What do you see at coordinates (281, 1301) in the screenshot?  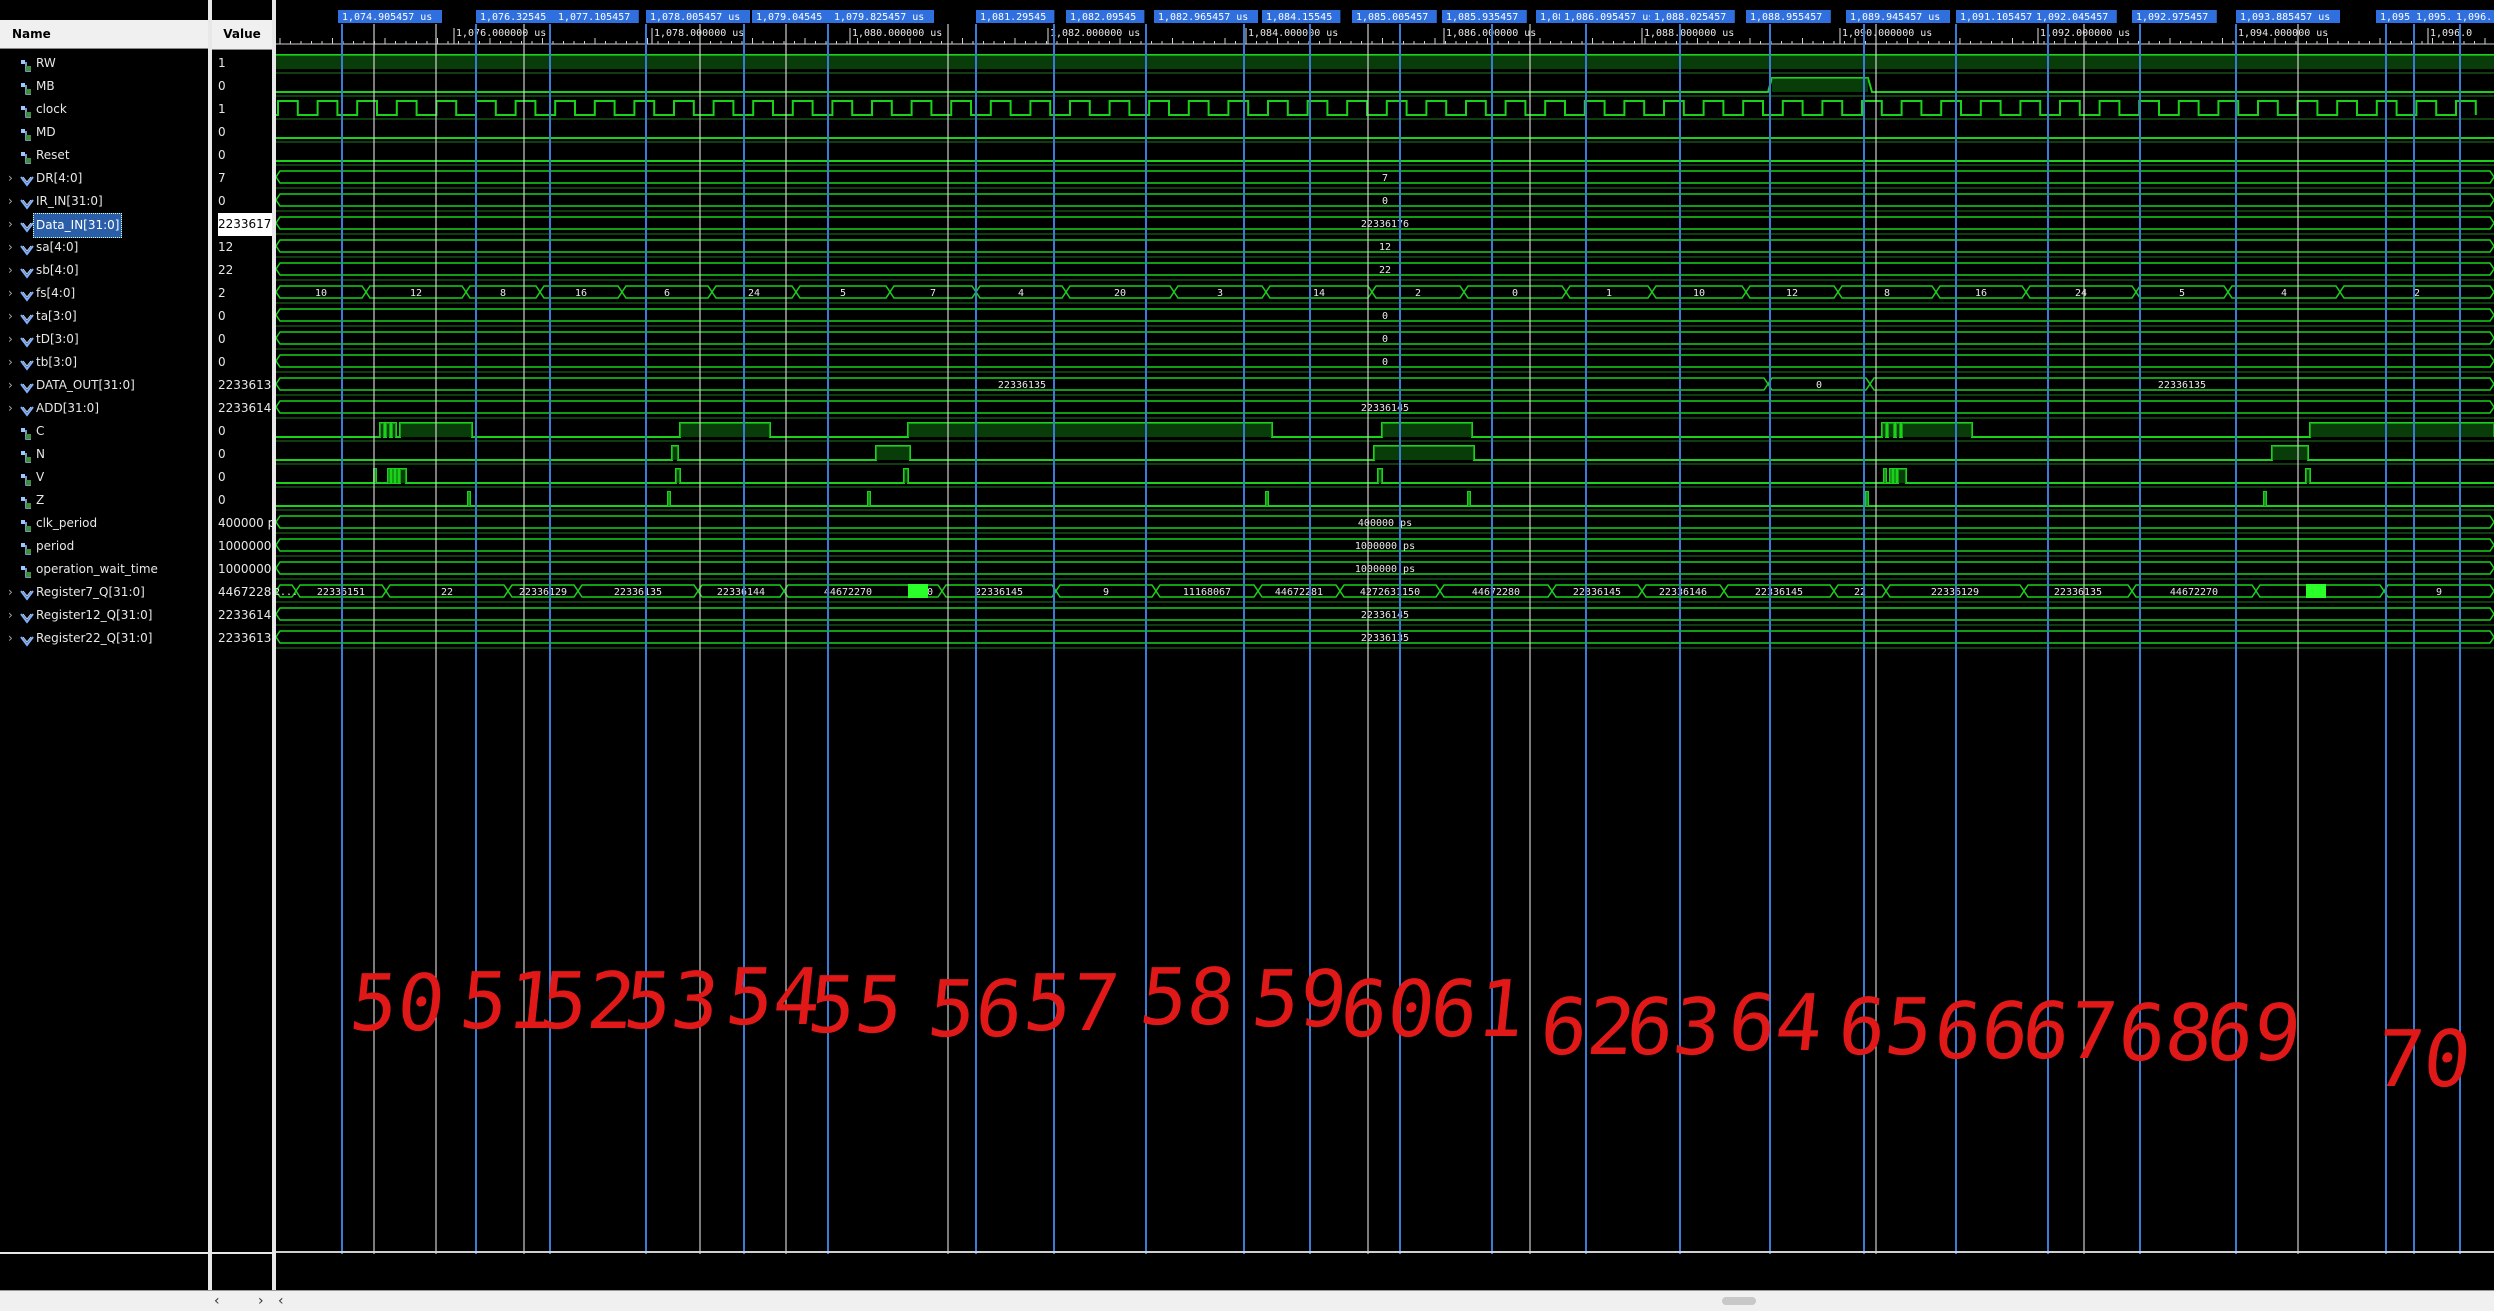 I see `wave-scroll-left-icon: ‹` at bounding box center [281, 1301].